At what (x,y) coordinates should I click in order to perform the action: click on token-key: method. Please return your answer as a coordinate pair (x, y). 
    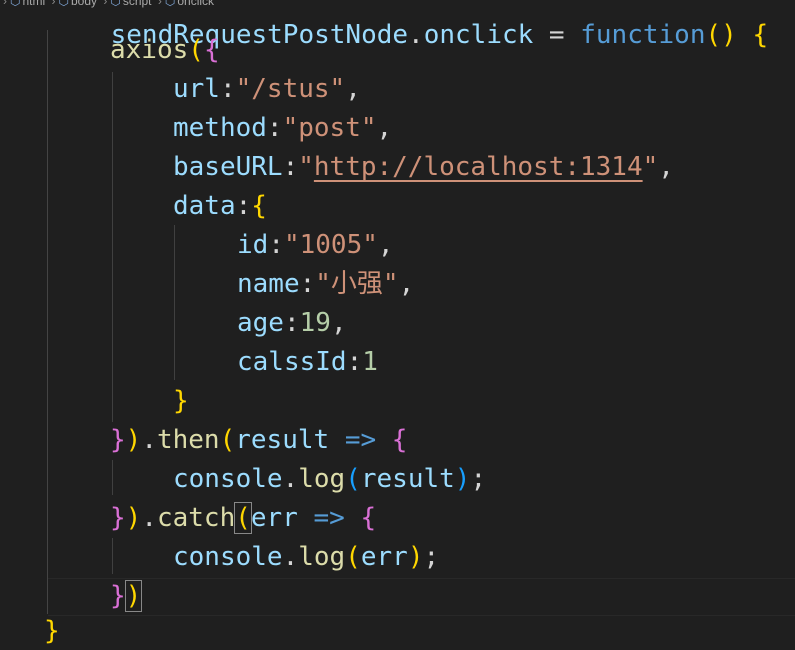
    Looking at the image, I should click on (220, 128).